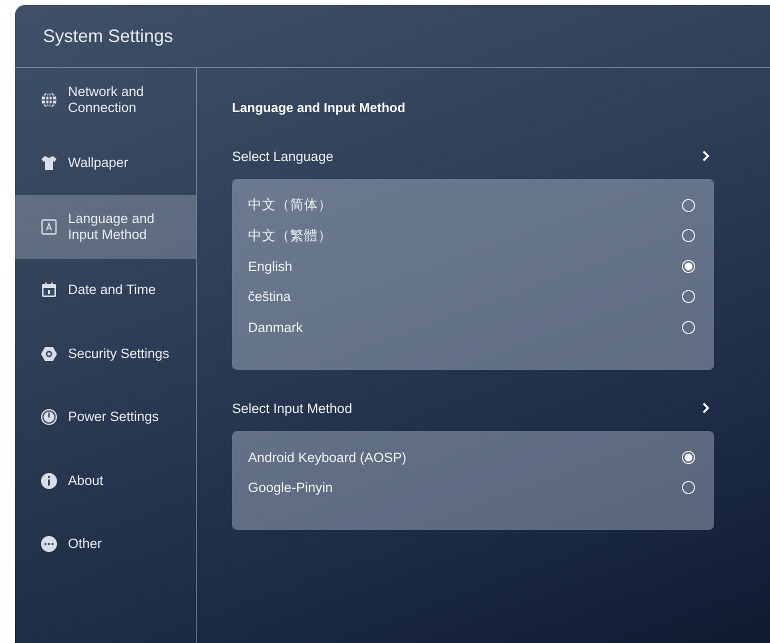 The width and height of the screenshot is (770, 643). I want to click on power-icon, so click(49, 417).